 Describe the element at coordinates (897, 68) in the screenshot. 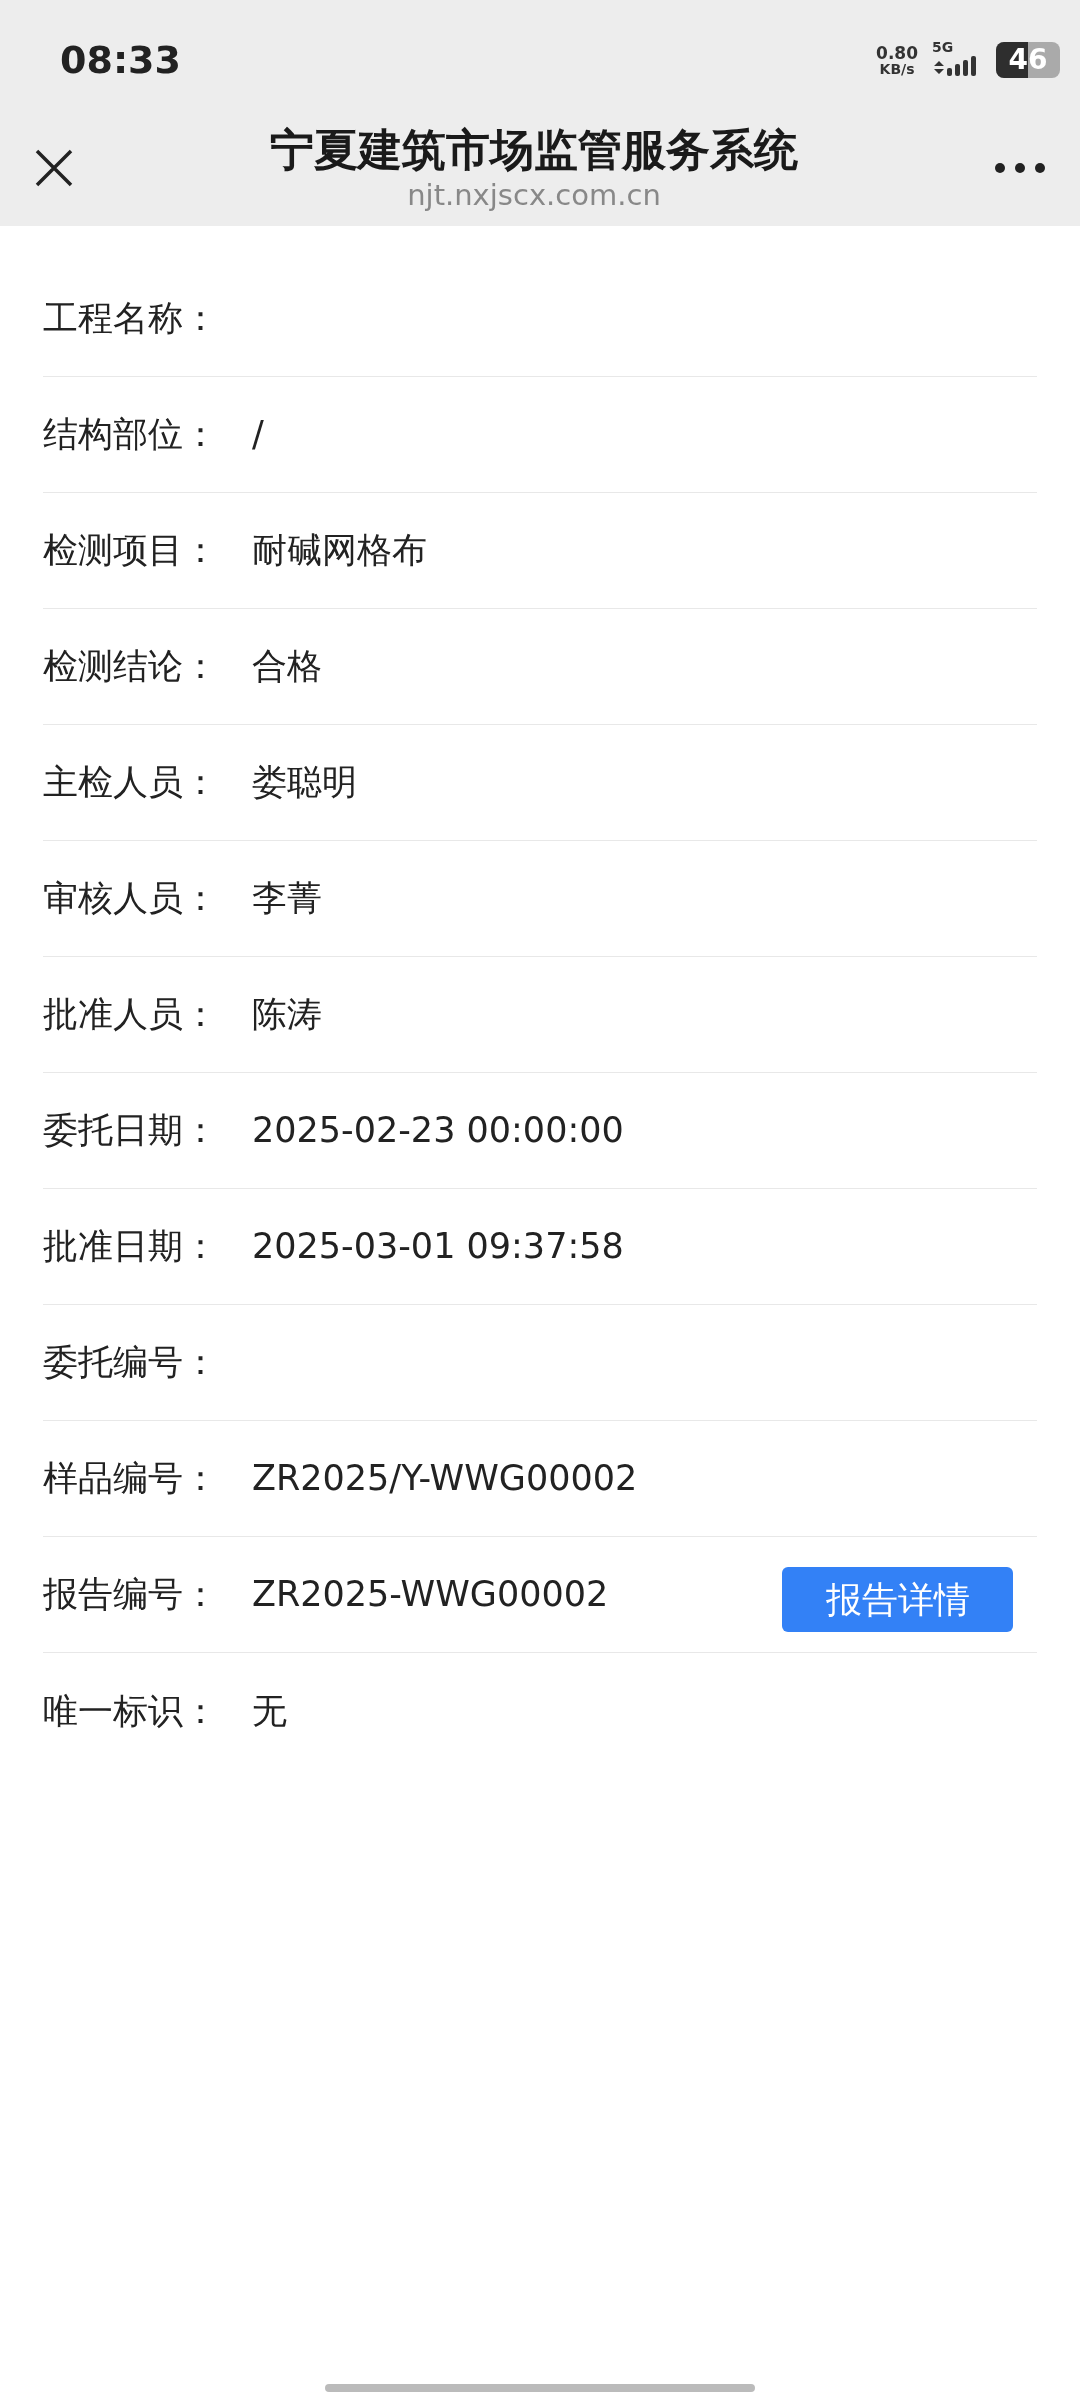

I see `network-speed-unit: KB/s` at that location.